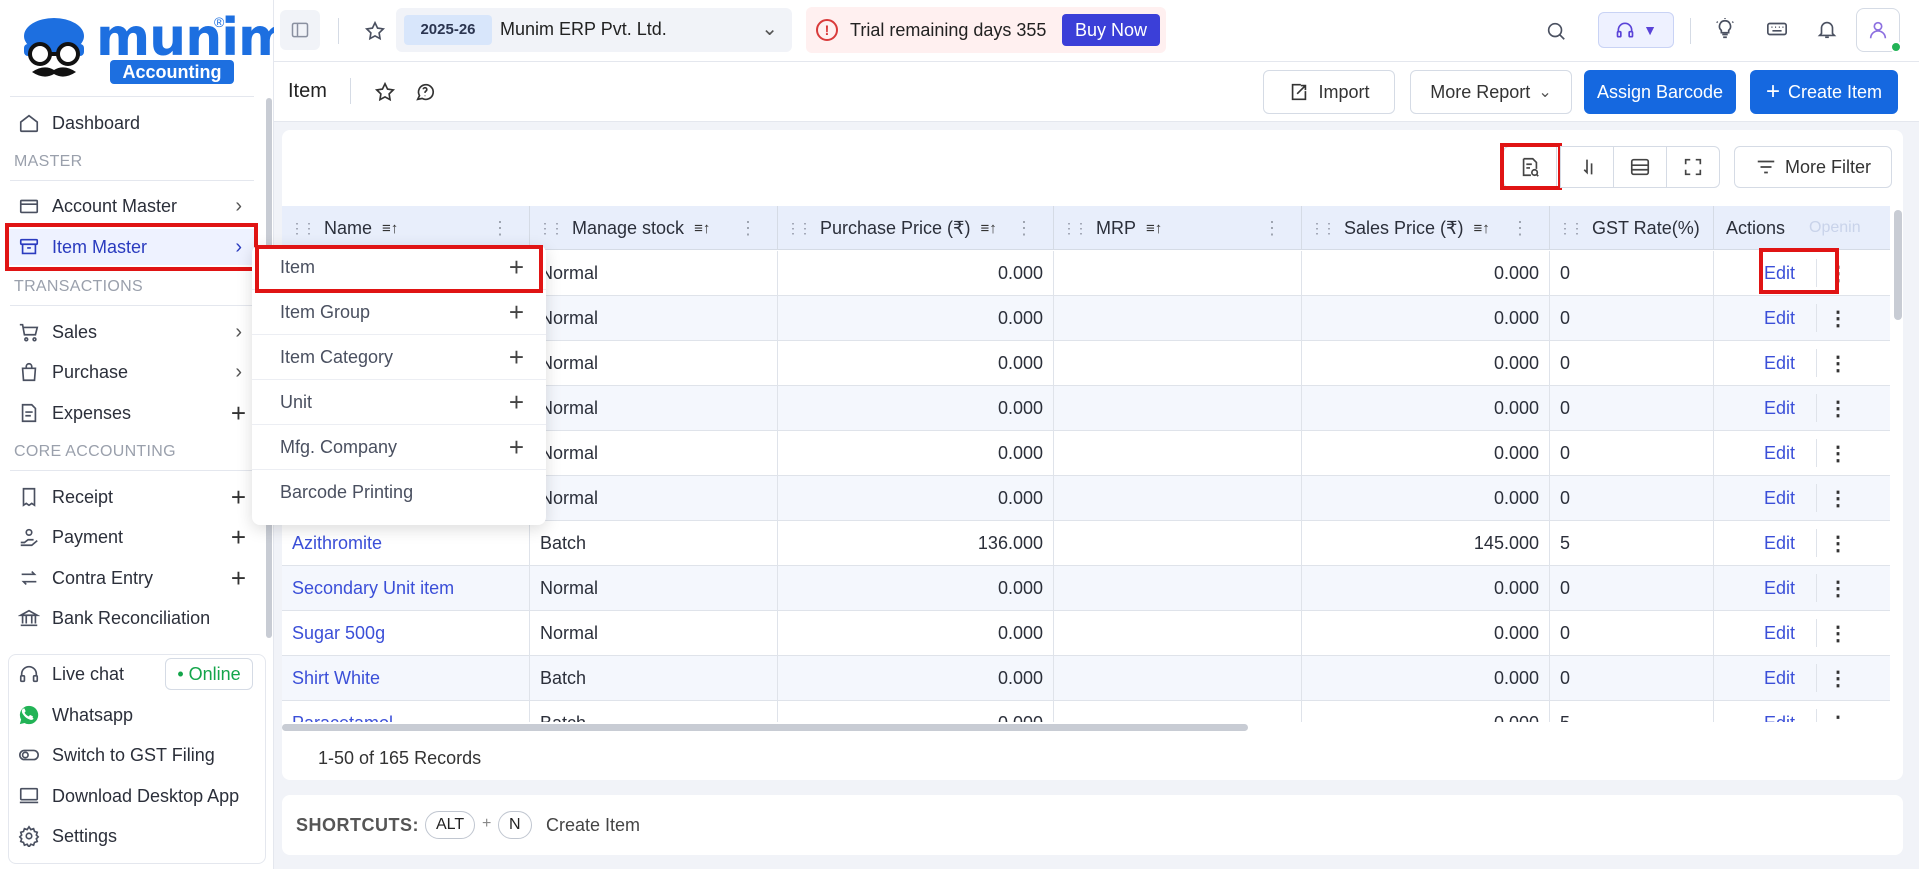  I want to click on menu-item-item: Item +, so click(399, 267).